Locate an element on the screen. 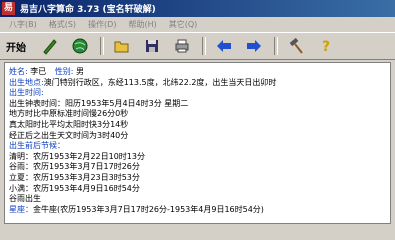 The image size is (395, 240). birth-time-heading: 出生时间: is located at coordinates (26, 93).